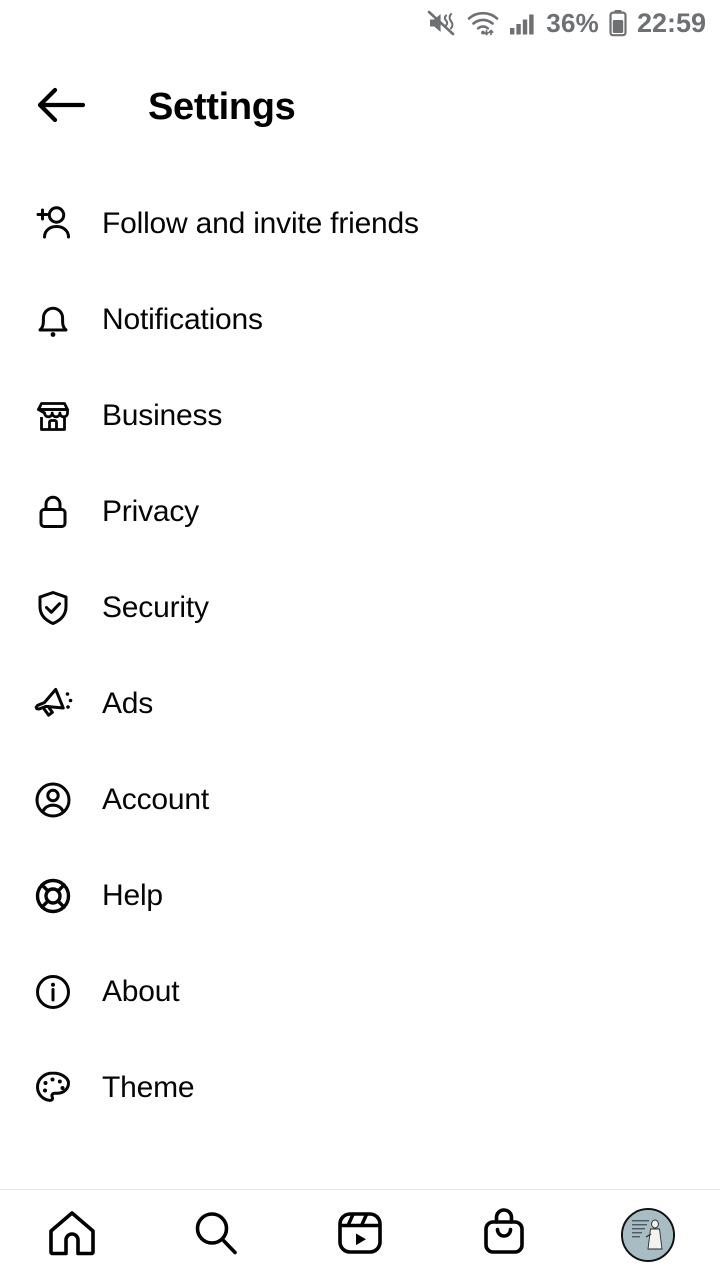 The height and width of the screenshot is (1280, 720). I want to click on nav-item-profile, so click(648, 1235).